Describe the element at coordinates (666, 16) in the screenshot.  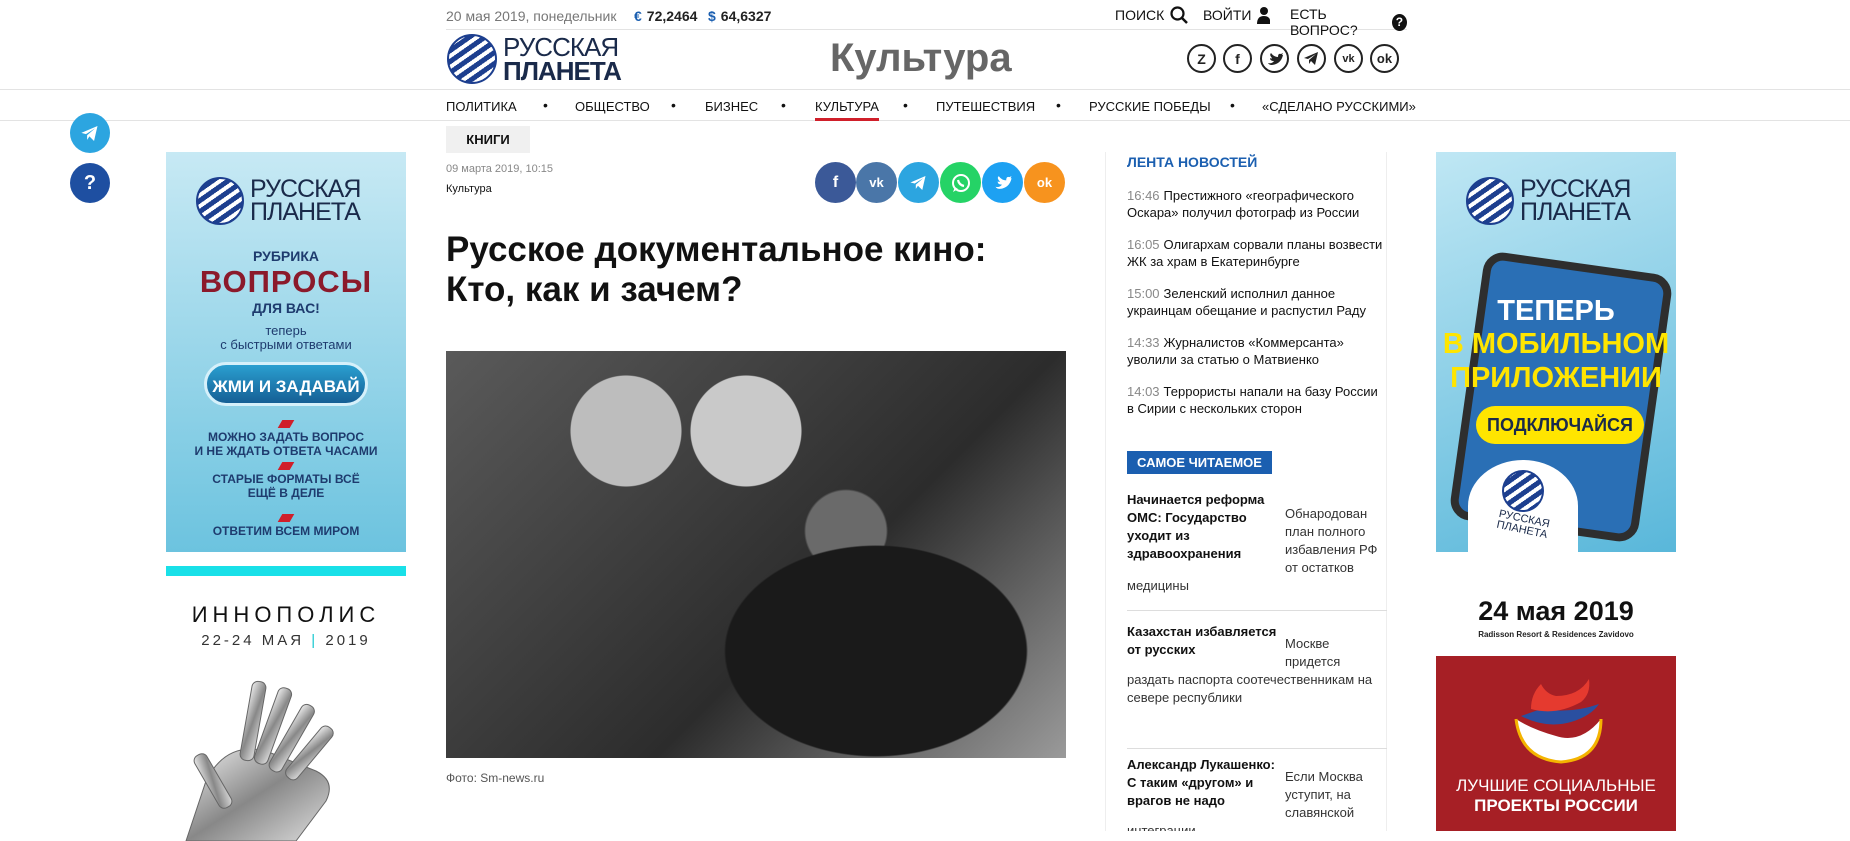
I see `euro-rate: €72,2464` at that location.